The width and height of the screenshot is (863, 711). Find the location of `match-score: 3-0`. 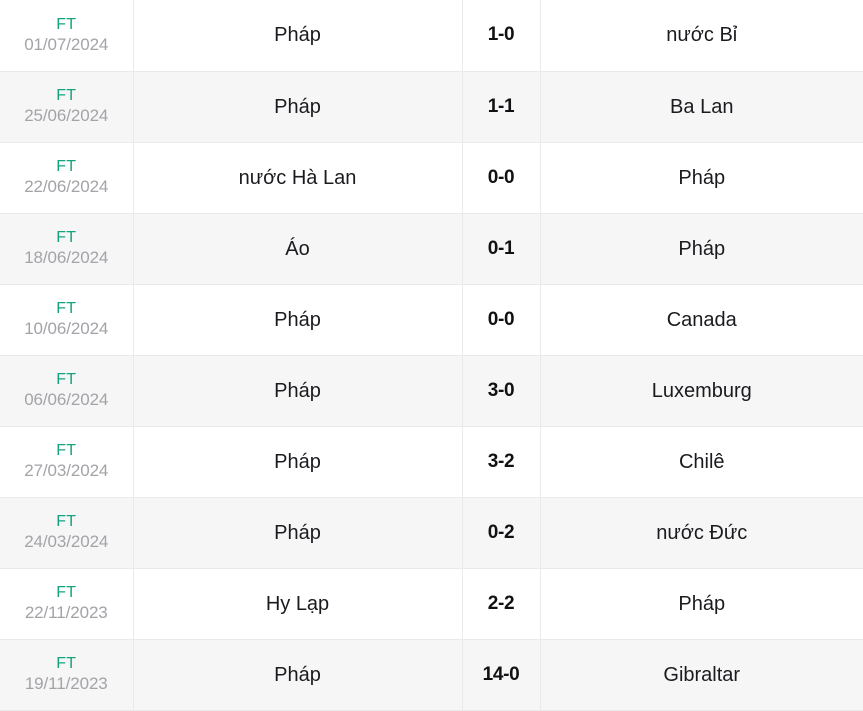

match-score: 3-0 is located at coordinates (501, 390).